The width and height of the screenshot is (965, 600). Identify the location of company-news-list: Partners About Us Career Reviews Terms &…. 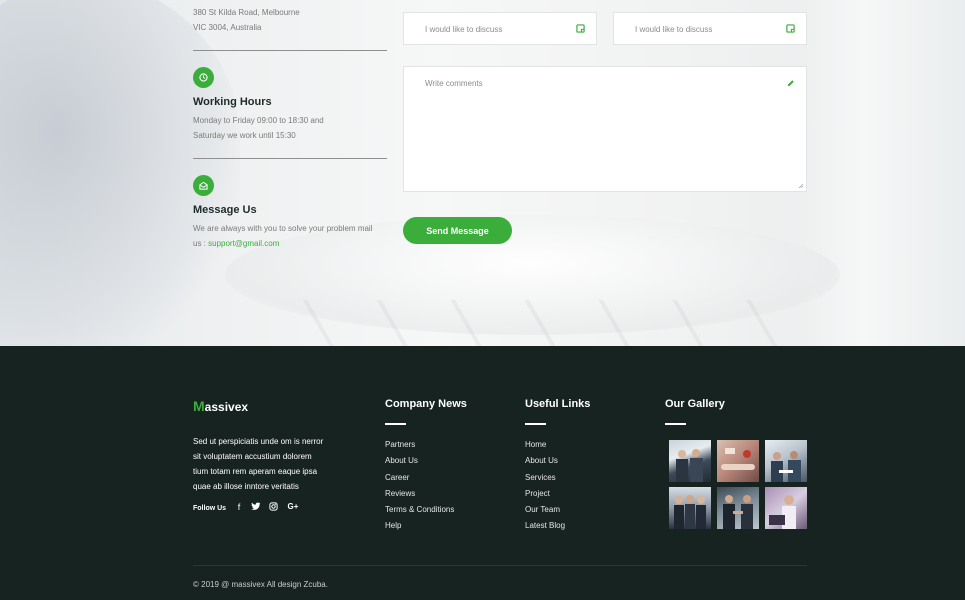
(419, 489).